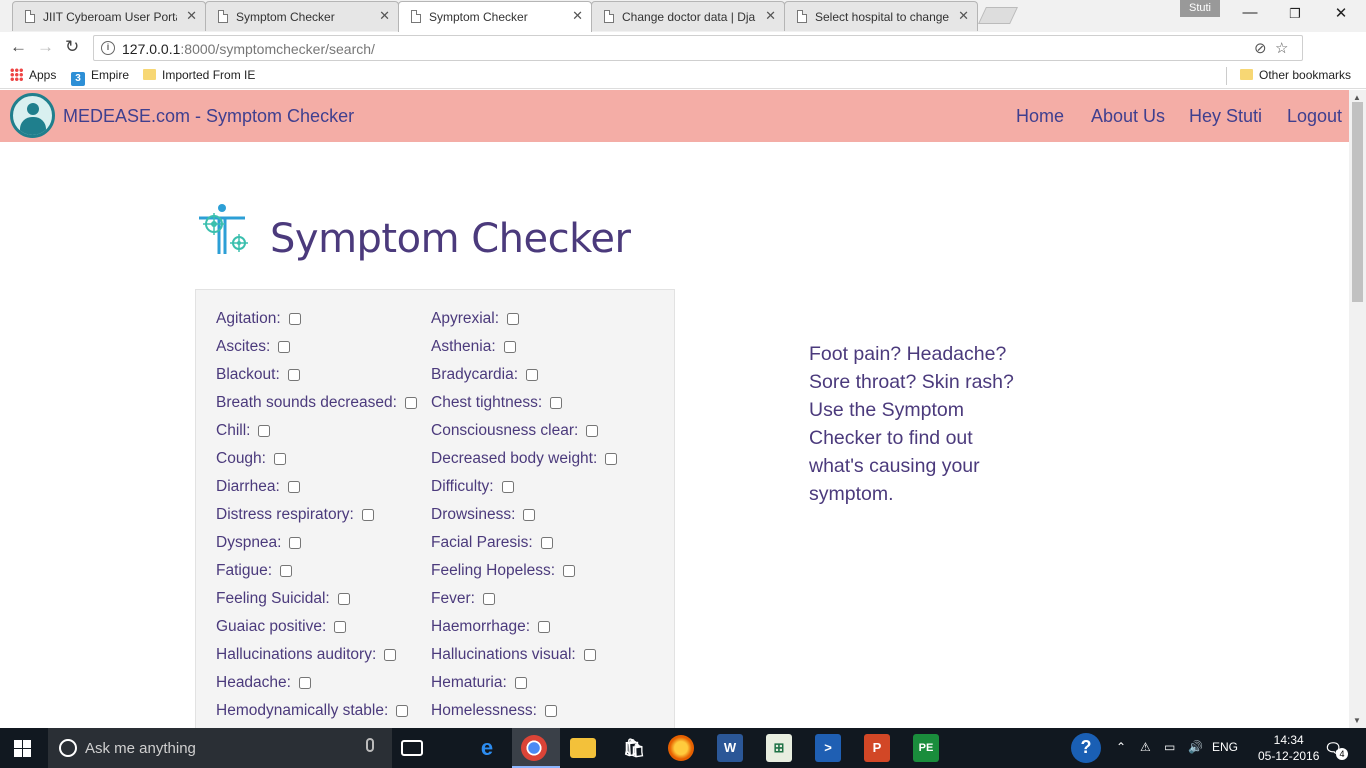 This screenshot has width=1366, height=768. What do you see at coordinates (45, 47) in the screenshot?
I see `forward-icon: →` at bounding box center [45, 47].